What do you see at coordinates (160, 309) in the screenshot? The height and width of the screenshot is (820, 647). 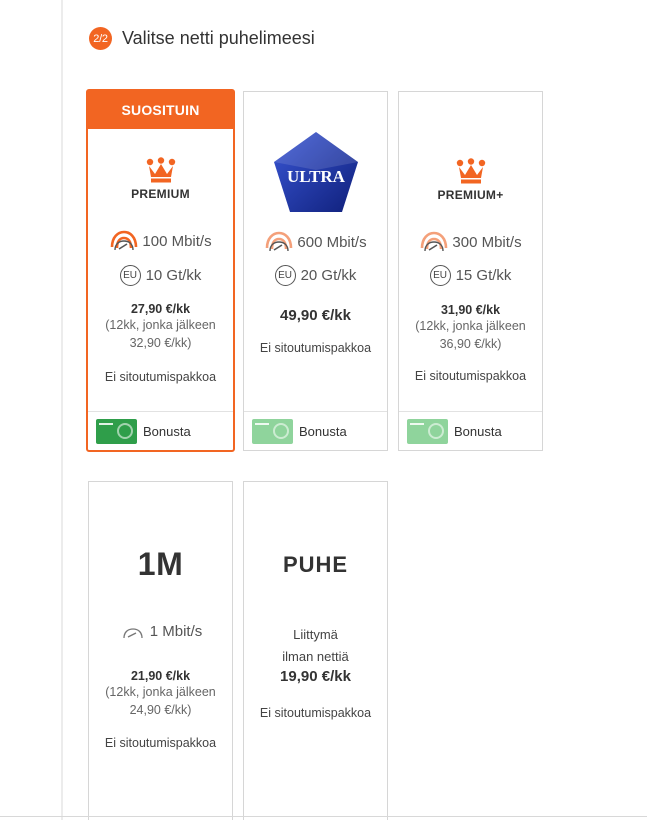 I see `price: 27,90 €/kk` at bounding box center [160, 309].